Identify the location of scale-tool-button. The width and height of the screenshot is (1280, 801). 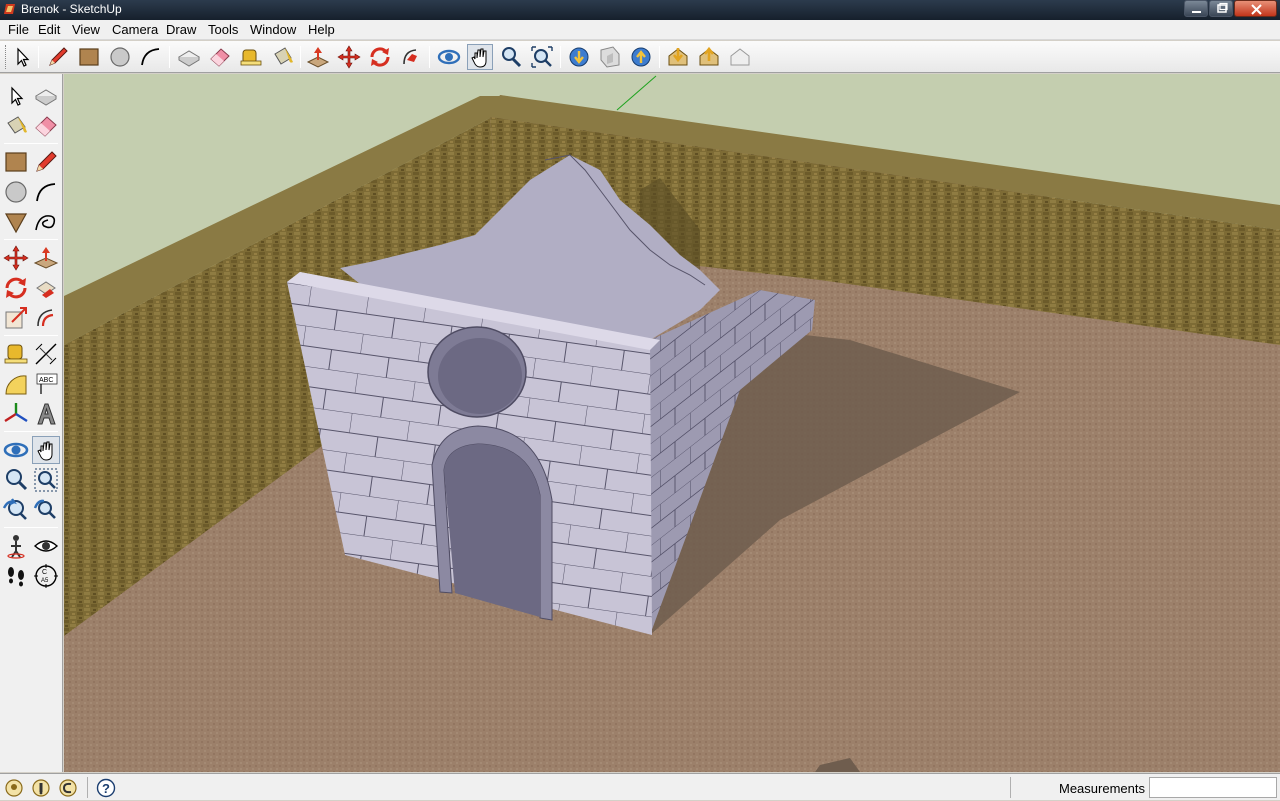
(16, 318).